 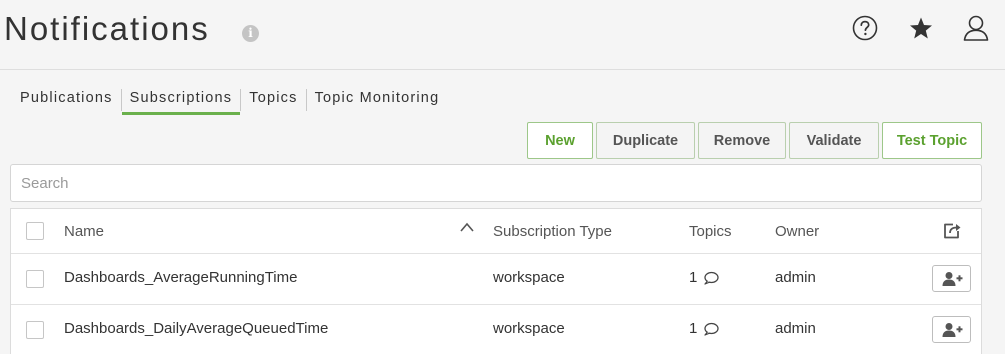 What do you see at coordinates (921, 28) in the screenshot?
I see `star-icon` at bounding box center [921, 28].